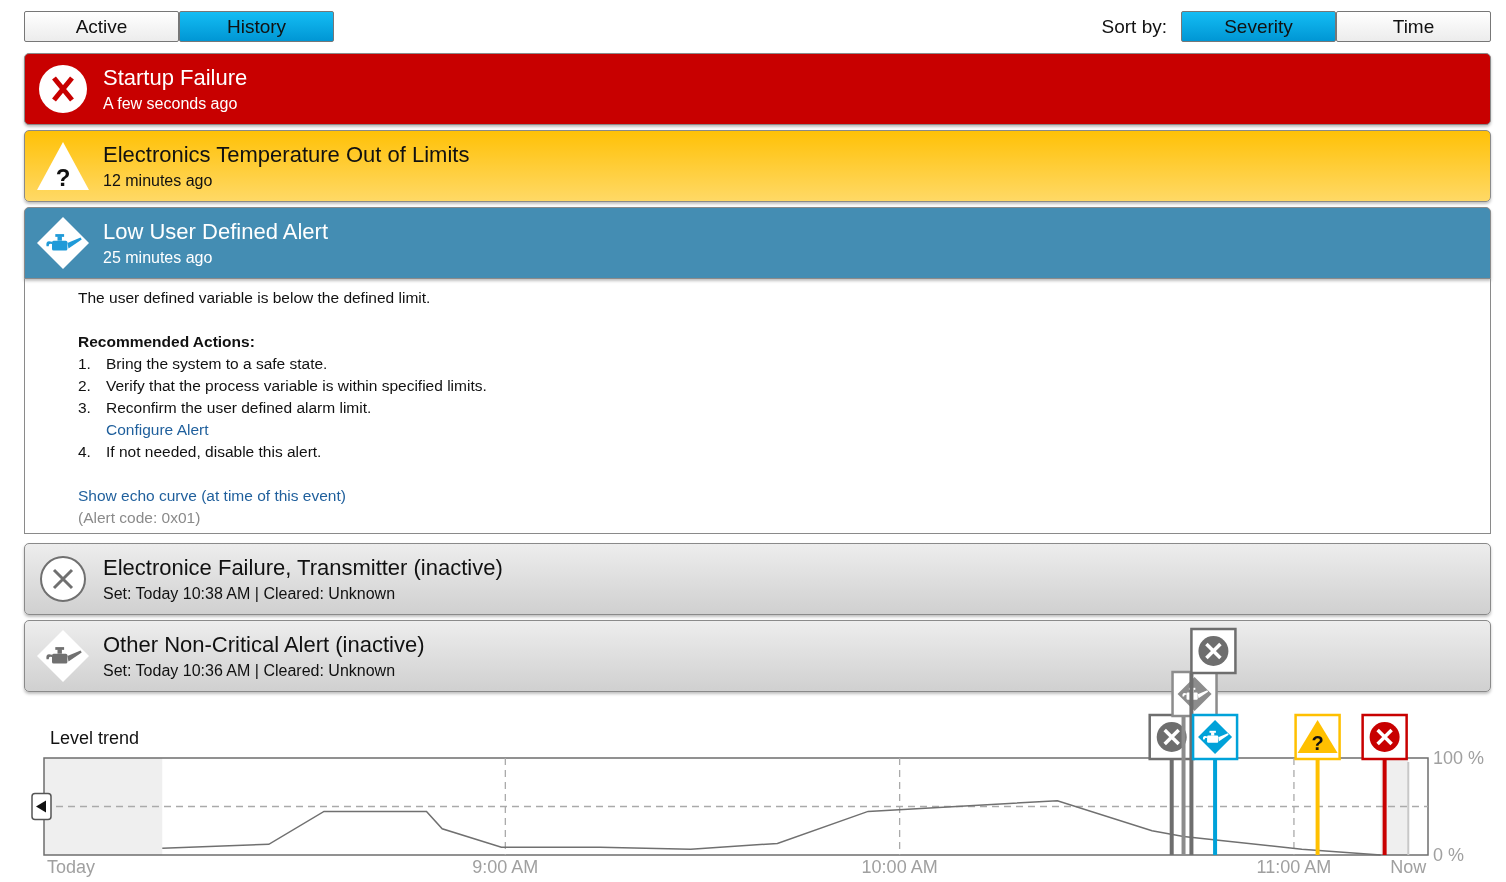  Describe the element at coordinates (71, 867) in the screenshot. I see `x-axis-label: Today` at that location.